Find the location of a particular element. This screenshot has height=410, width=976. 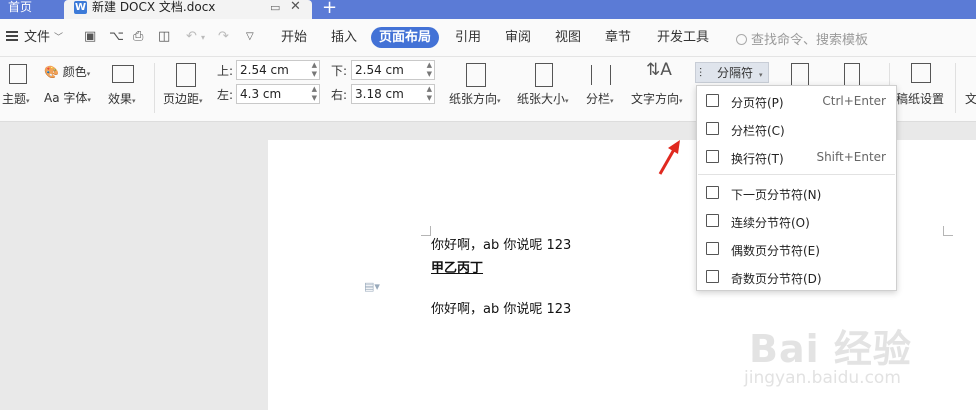

line-break-icon is located at coordinates (712, 156).